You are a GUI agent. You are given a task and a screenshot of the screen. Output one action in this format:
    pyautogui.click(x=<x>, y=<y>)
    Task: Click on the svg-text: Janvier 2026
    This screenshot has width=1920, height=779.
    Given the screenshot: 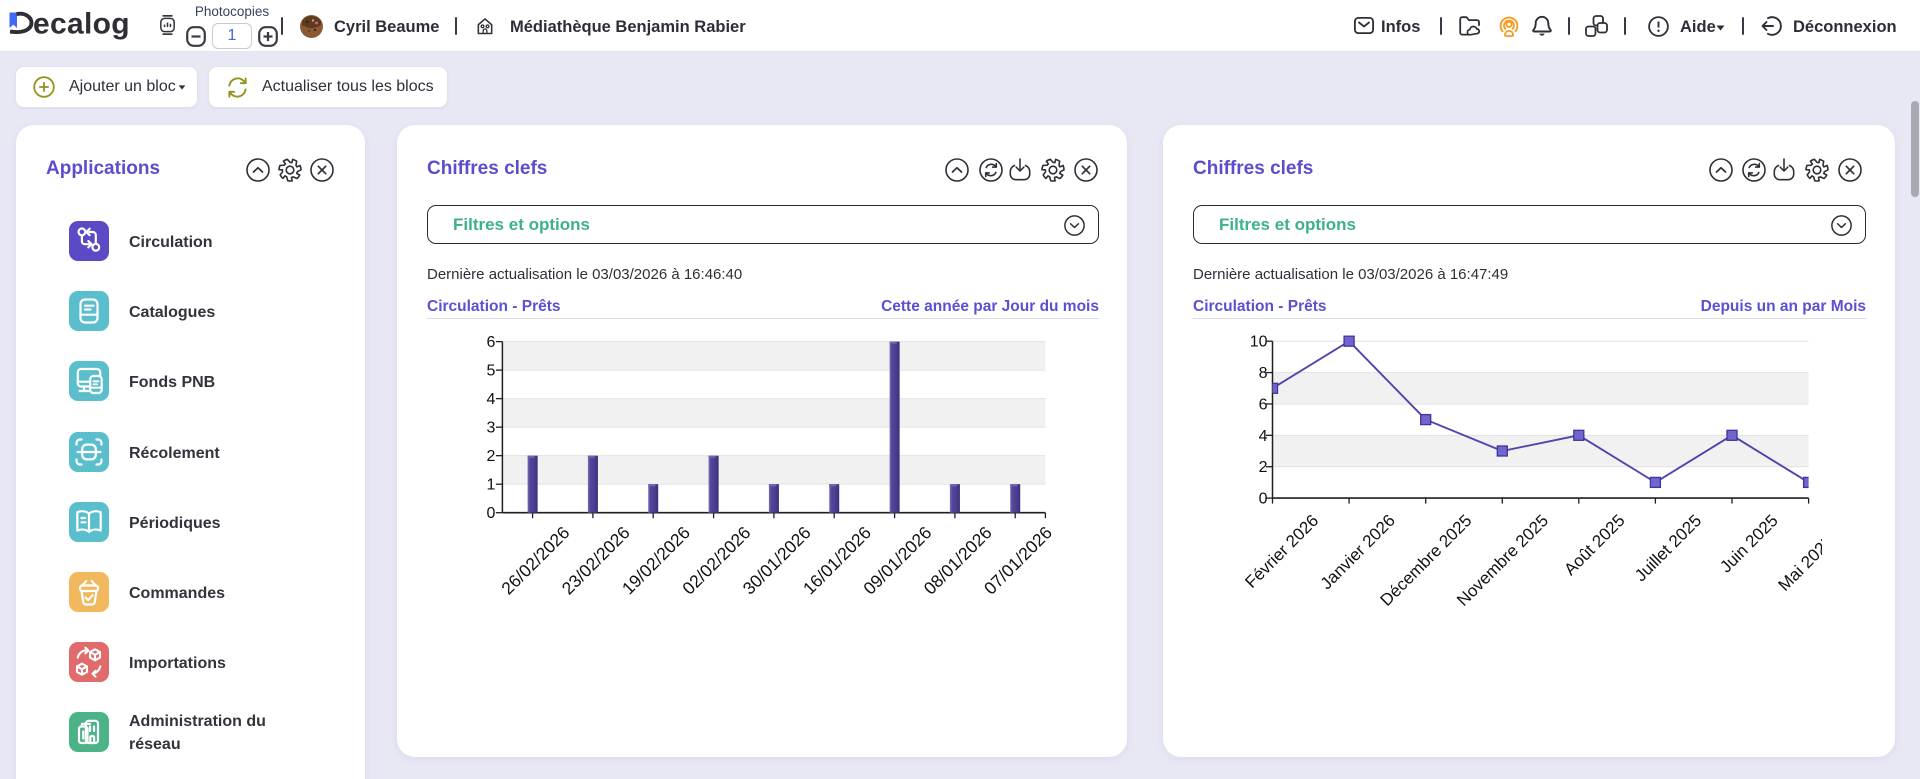 What is the action you would take?
    pyautogui.click(x=1358, y=552)
    